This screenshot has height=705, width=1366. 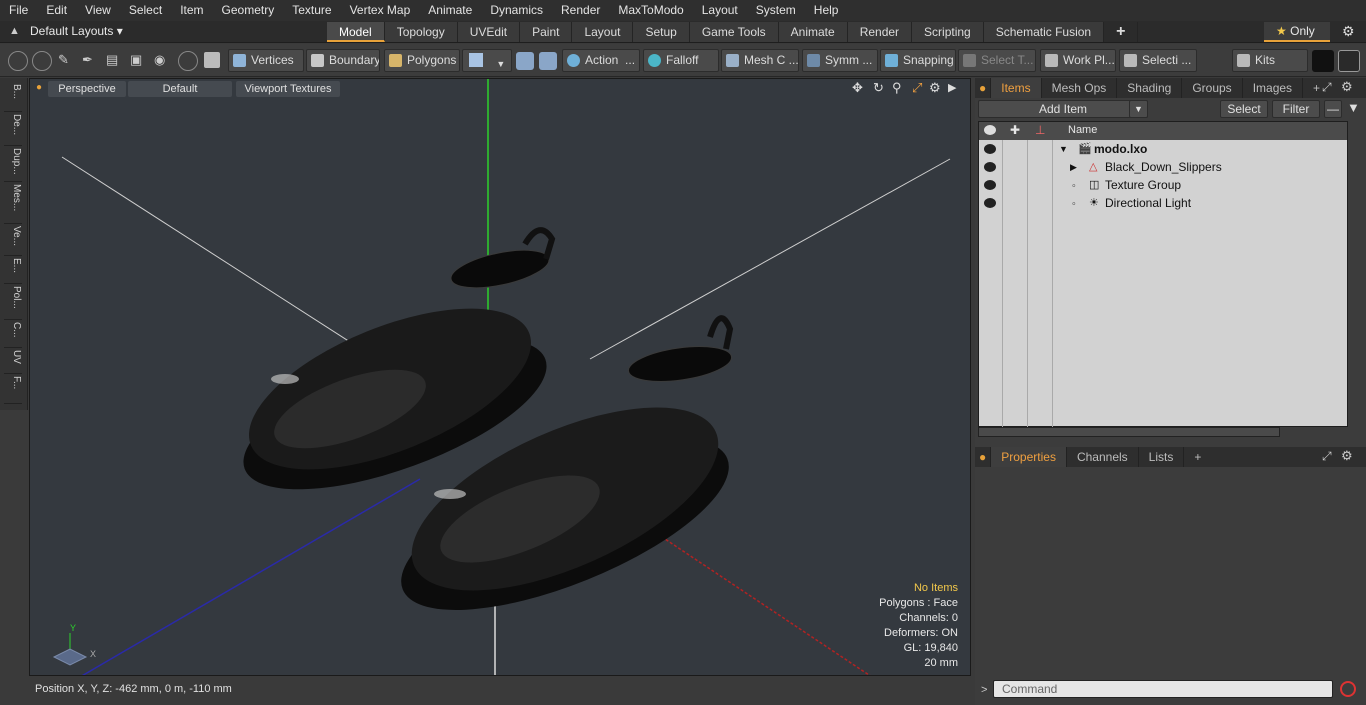 What do you see at coordinates (188, 61) in the screenshot?
I see `pie-icon` at bounding box center [188, 61].